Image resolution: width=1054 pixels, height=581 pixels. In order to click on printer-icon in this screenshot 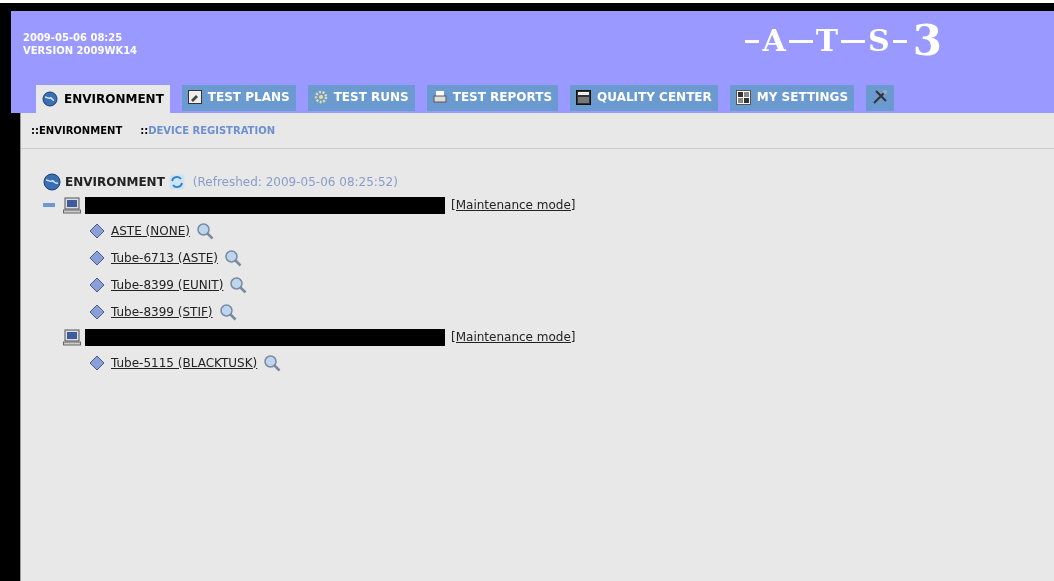, I will do `click(439, 97)`.